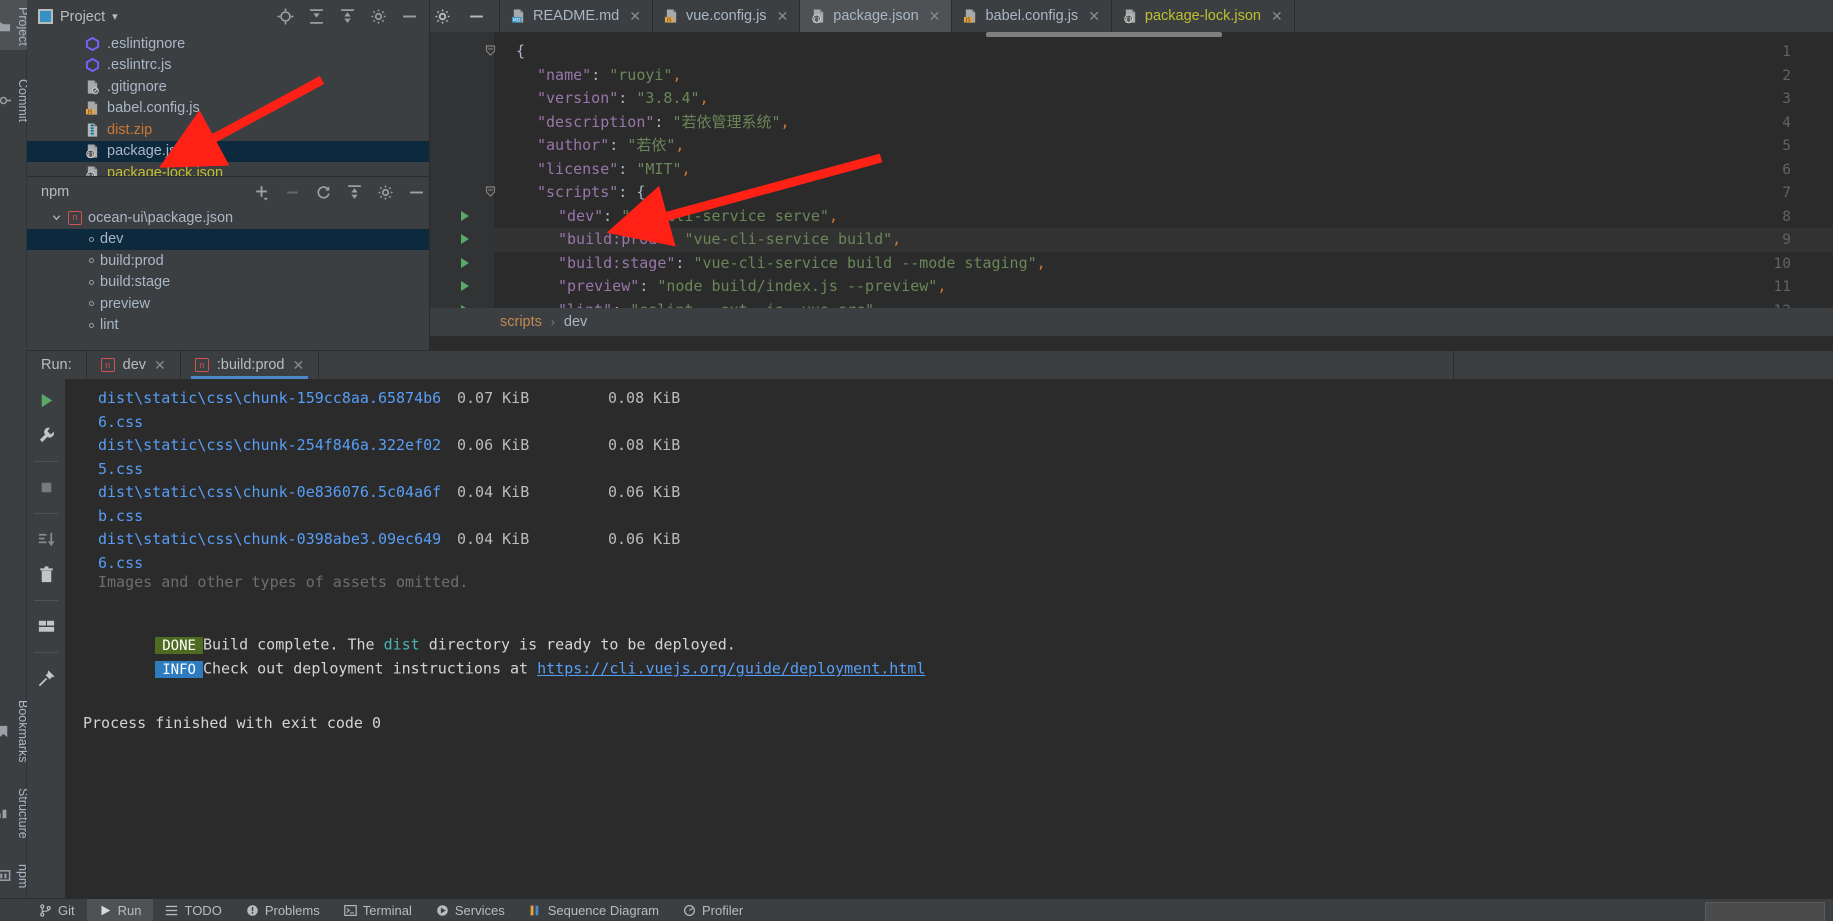 The height and width of the screenshot is (921, 1833). Describe the element at coordinates (228, 44) in the screenshot. I see `tree-item-eslintignore: .eslintignore` at that location.